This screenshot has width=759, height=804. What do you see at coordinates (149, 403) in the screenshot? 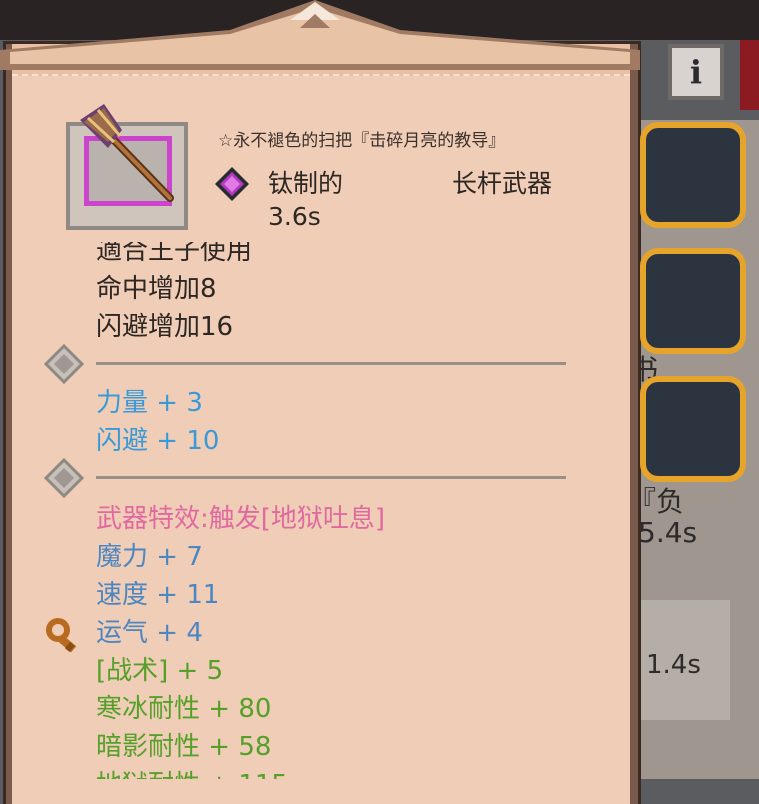
I see `bonus-stat-line: 力量 + 3` at bounding box center [149, 403].